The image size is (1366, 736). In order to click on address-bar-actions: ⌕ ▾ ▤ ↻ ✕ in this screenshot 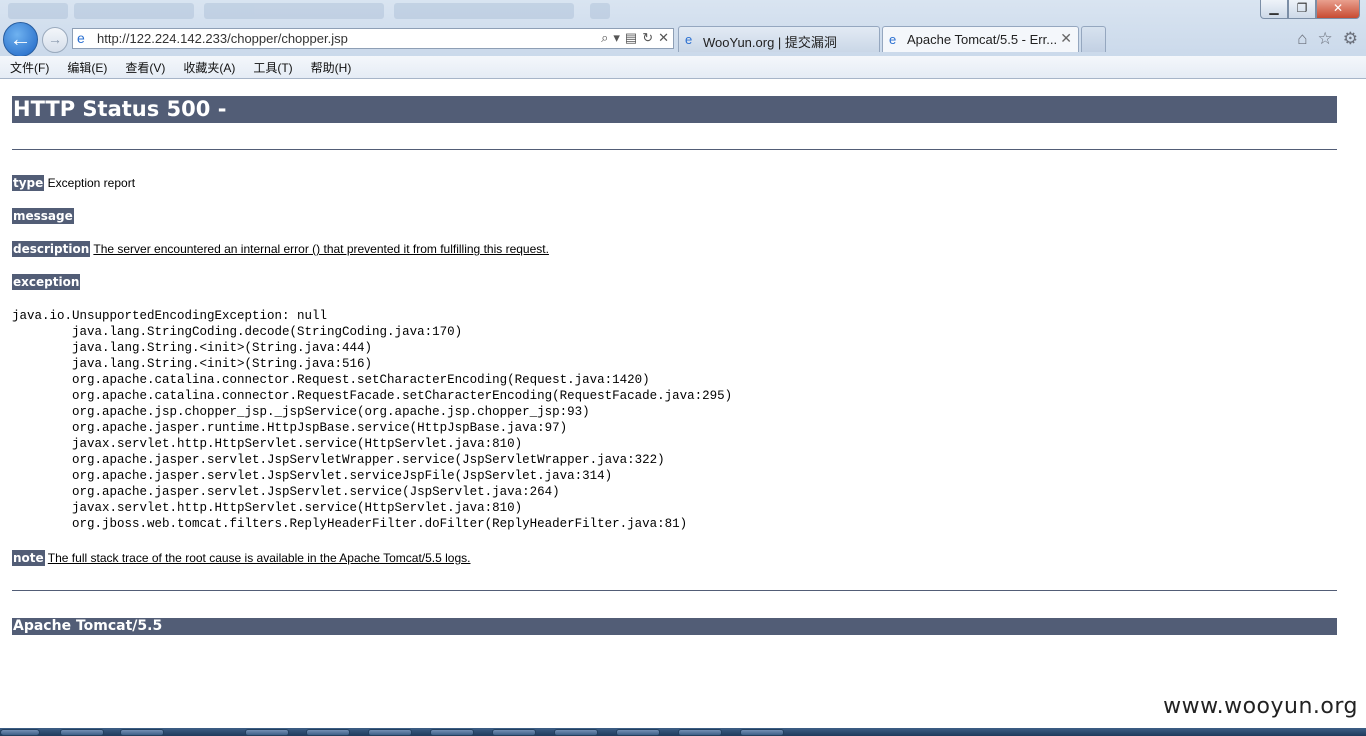, I will do `click(635, 38)`.